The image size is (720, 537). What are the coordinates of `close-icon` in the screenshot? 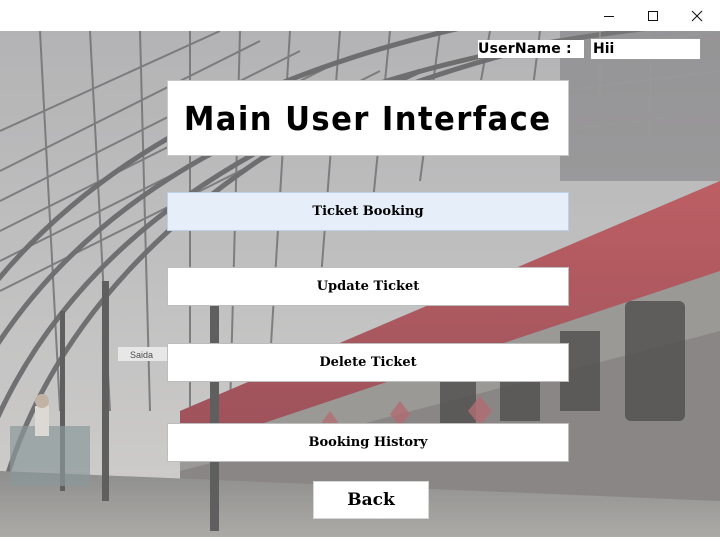 It's located at (697, 15).